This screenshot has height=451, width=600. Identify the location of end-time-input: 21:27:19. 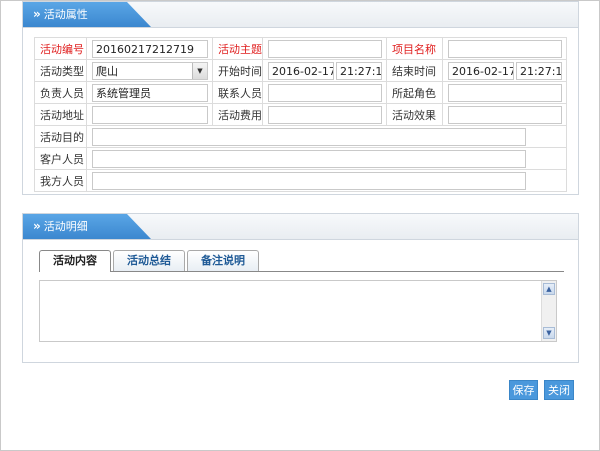
(539, 70).